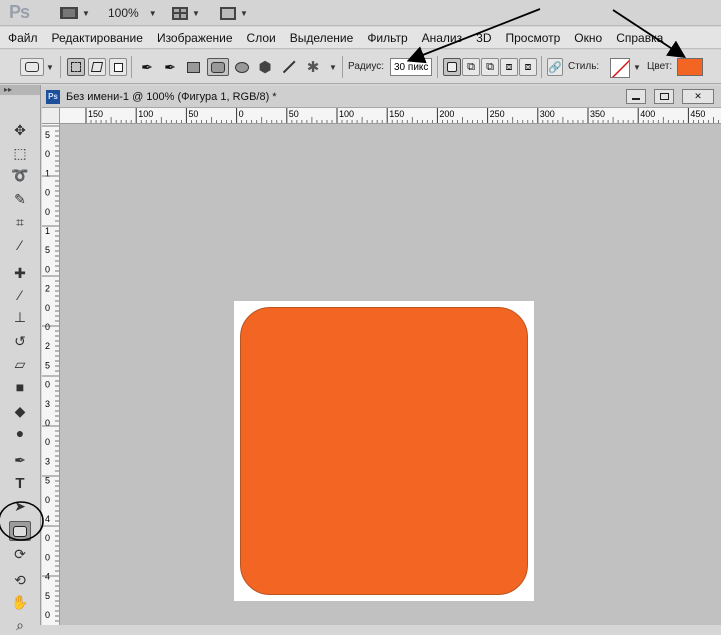 This screenshot has width=721, height=635. What do you see at coordinates (20, 175) in the screenshot?
I see `tool-lasso: ➰` at bounding box center [20, 175].